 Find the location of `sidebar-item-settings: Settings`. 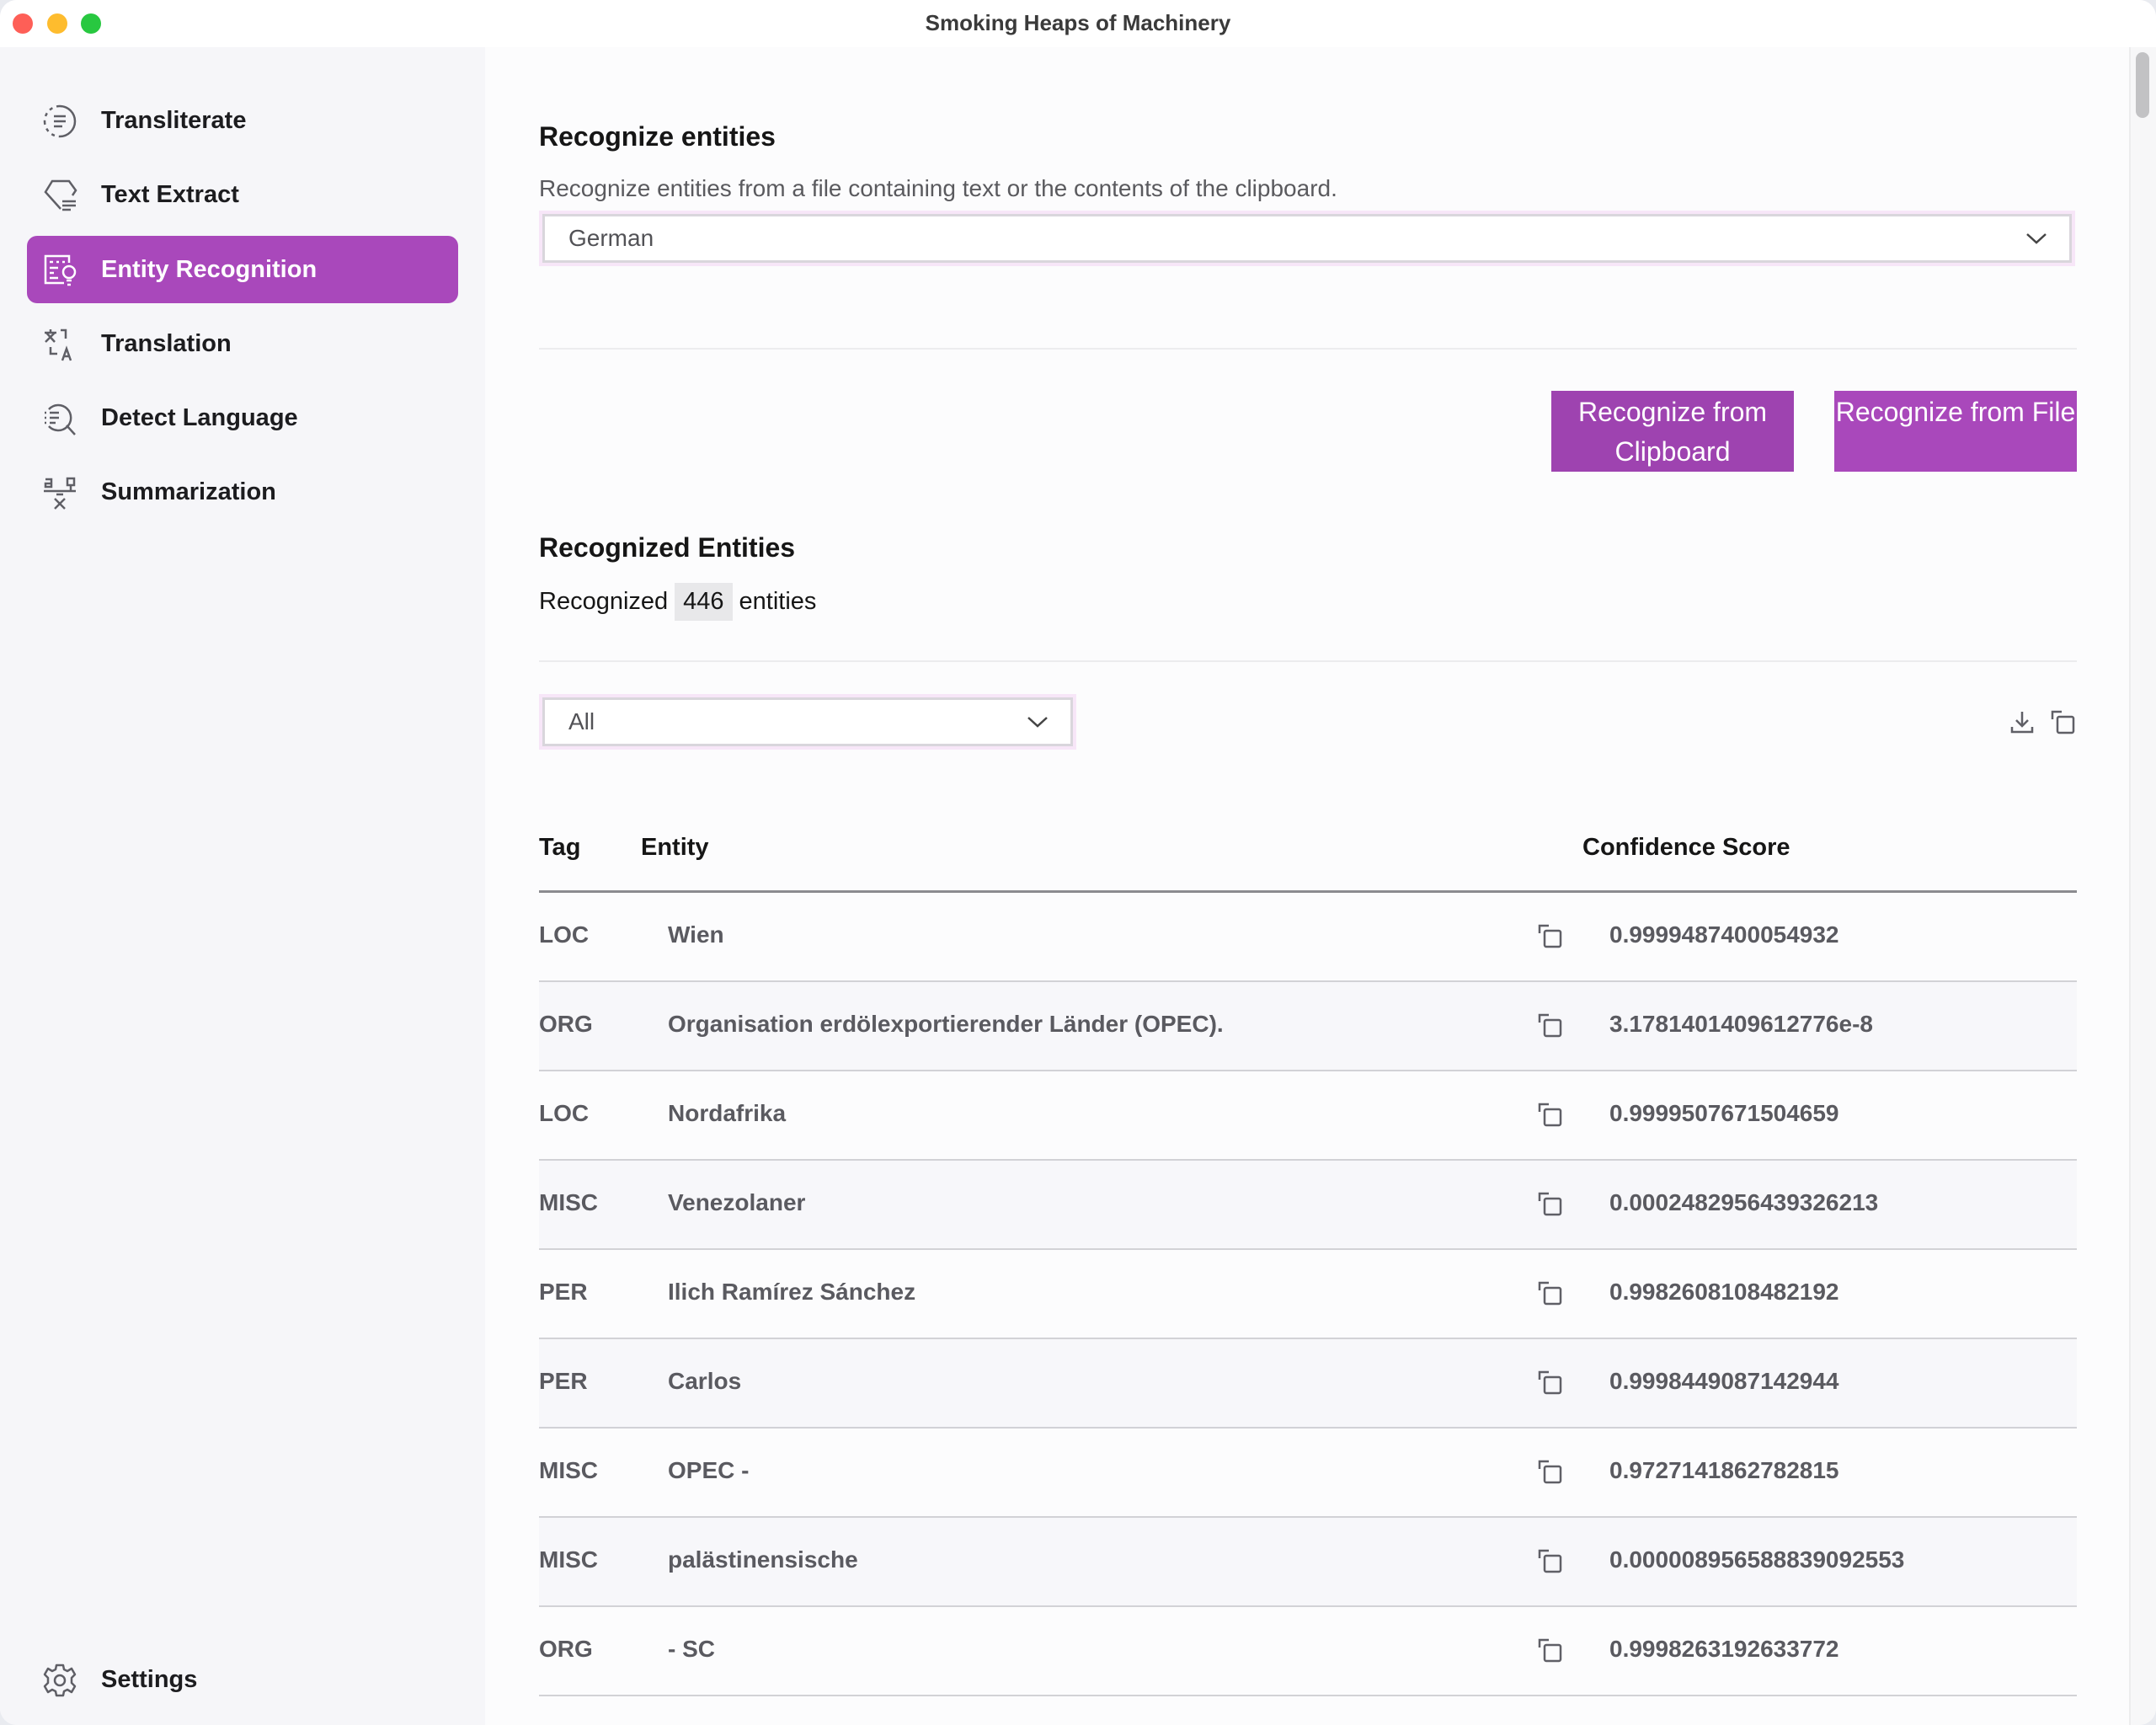

sidebar-item-settings: Settings is located at coordinates (242, 1679).